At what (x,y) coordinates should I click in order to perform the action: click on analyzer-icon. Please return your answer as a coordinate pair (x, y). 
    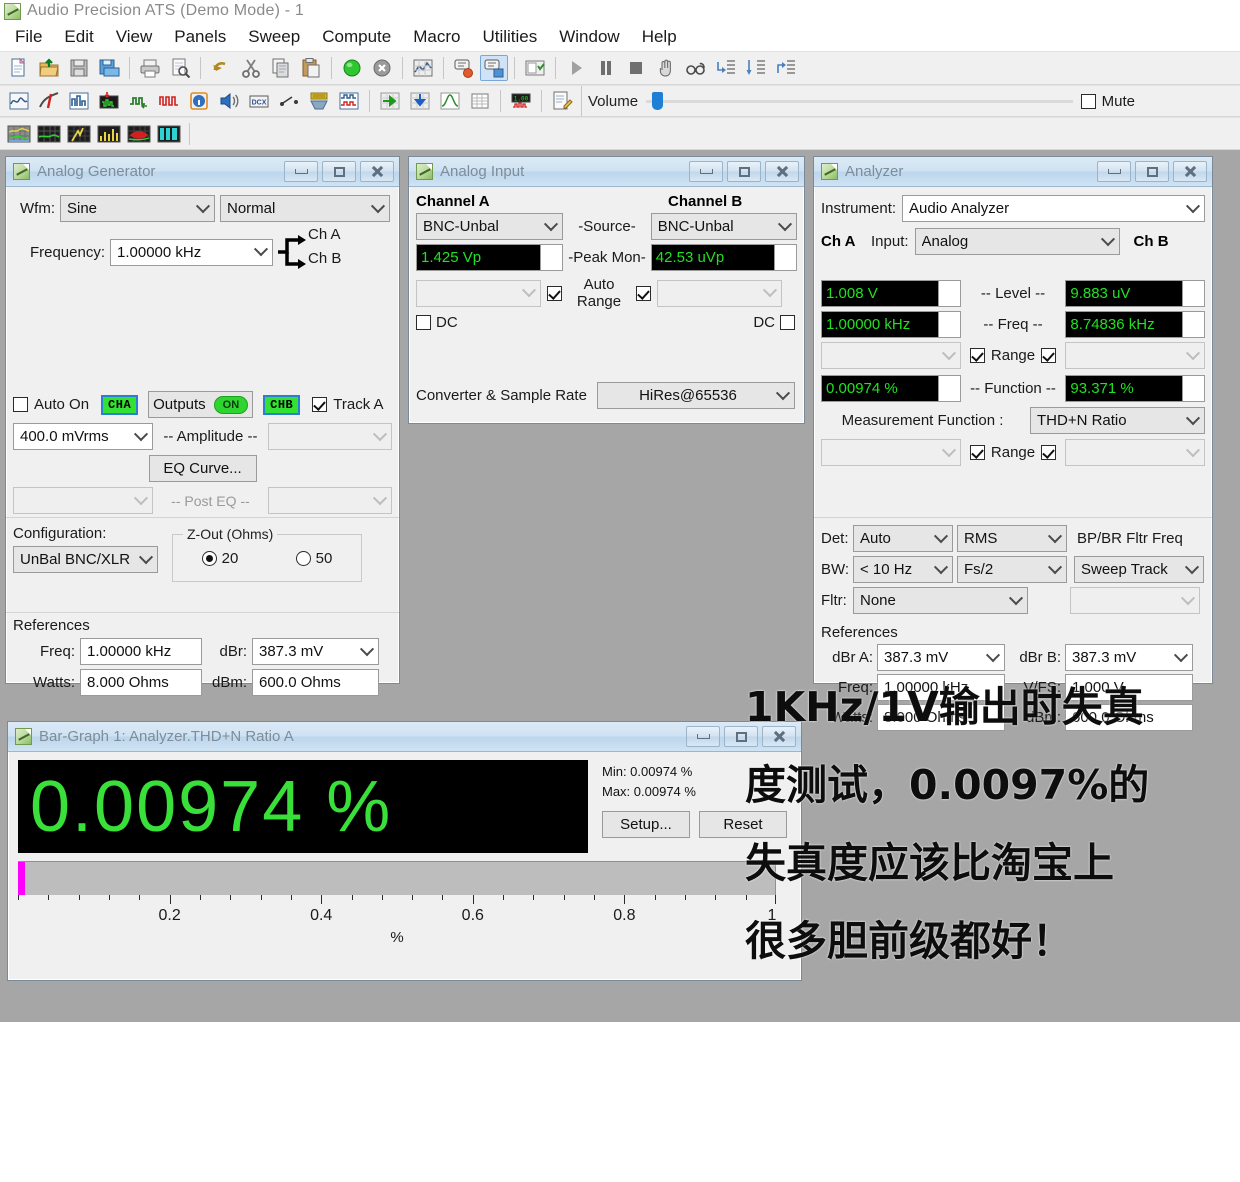
    Looking at the image, I should click on (79, 101).